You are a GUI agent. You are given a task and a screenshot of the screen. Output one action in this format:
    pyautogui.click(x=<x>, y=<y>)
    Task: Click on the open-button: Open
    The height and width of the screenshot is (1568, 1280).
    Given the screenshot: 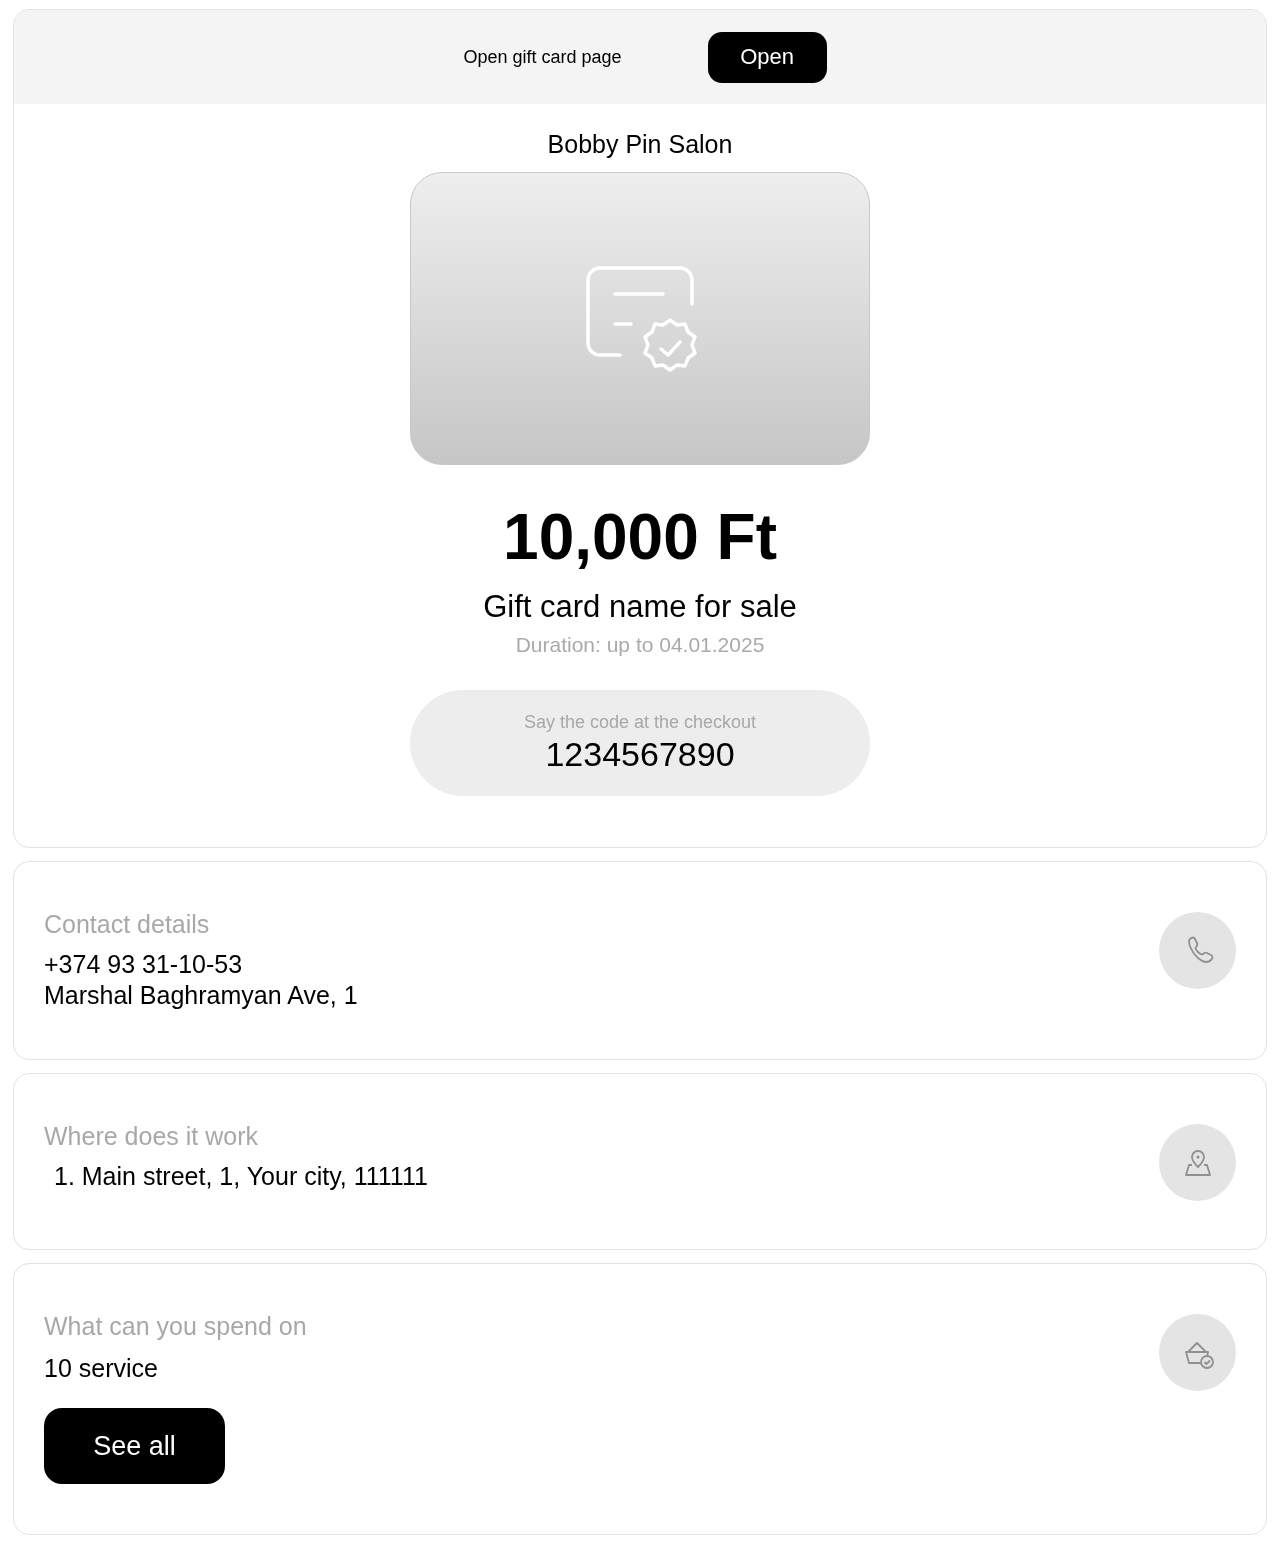 What is the action you would take?
    pyautogui.click(x=767, y=57)
    